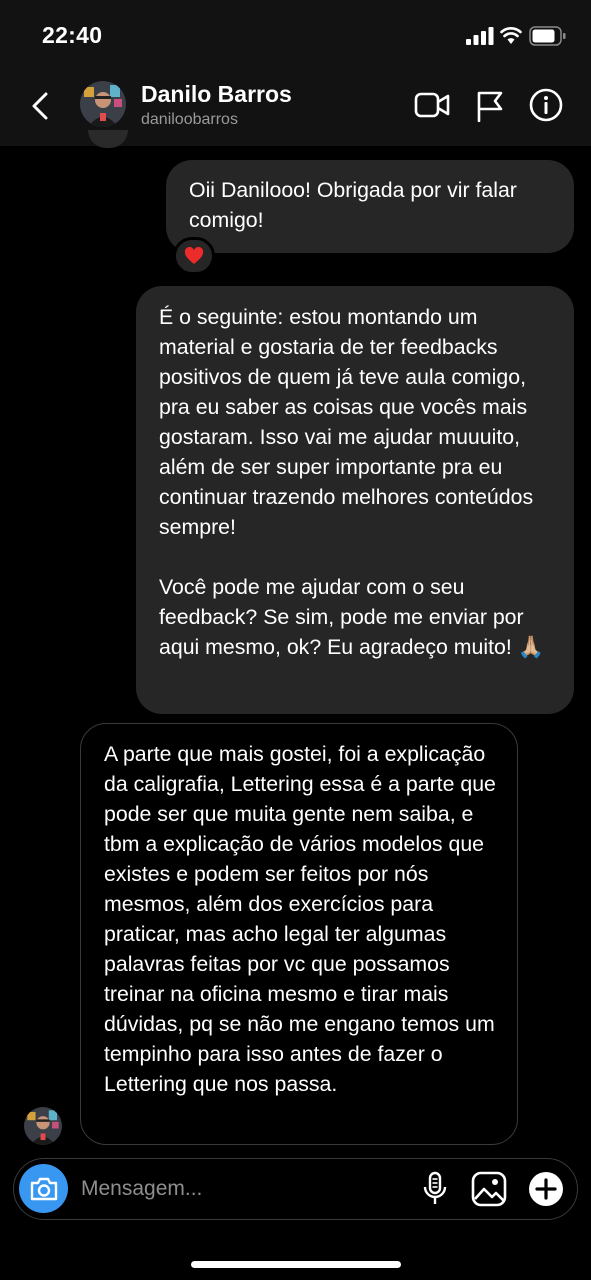 The width and height of the screenshot is (591, 1280). Describe the element at coordinates (435, 1189) in the screenshot. I see `microphone-icon` at that location.